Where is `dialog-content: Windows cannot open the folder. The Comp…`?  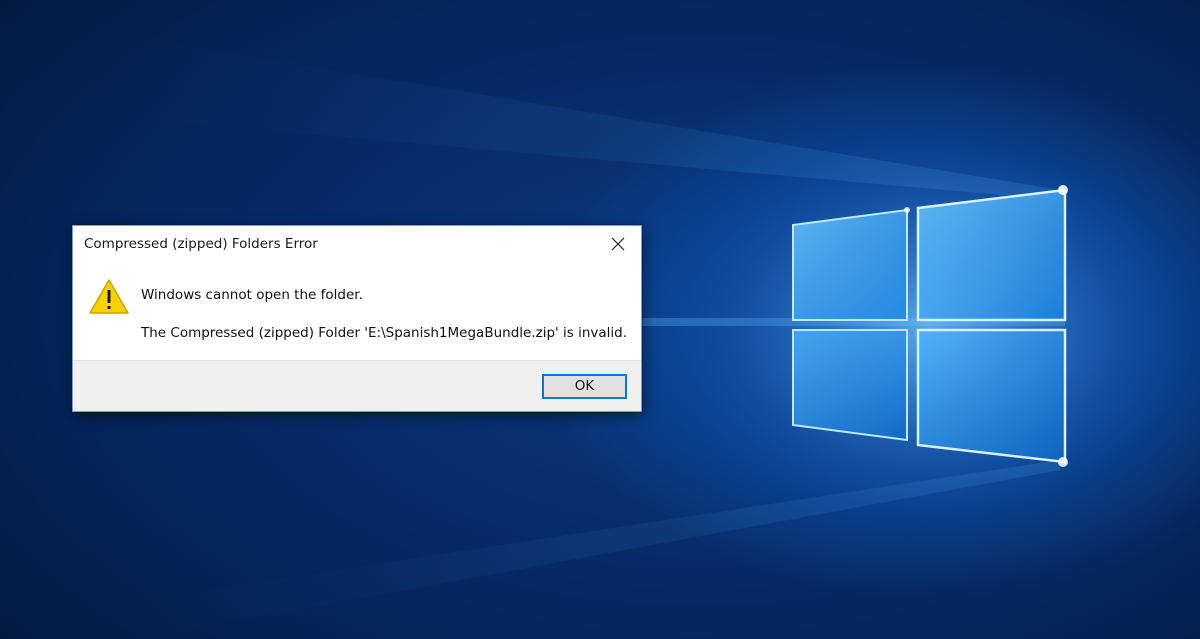 dialog-content: Windows cannot open the folder. The Comp… is located at coordinates (357, 311).